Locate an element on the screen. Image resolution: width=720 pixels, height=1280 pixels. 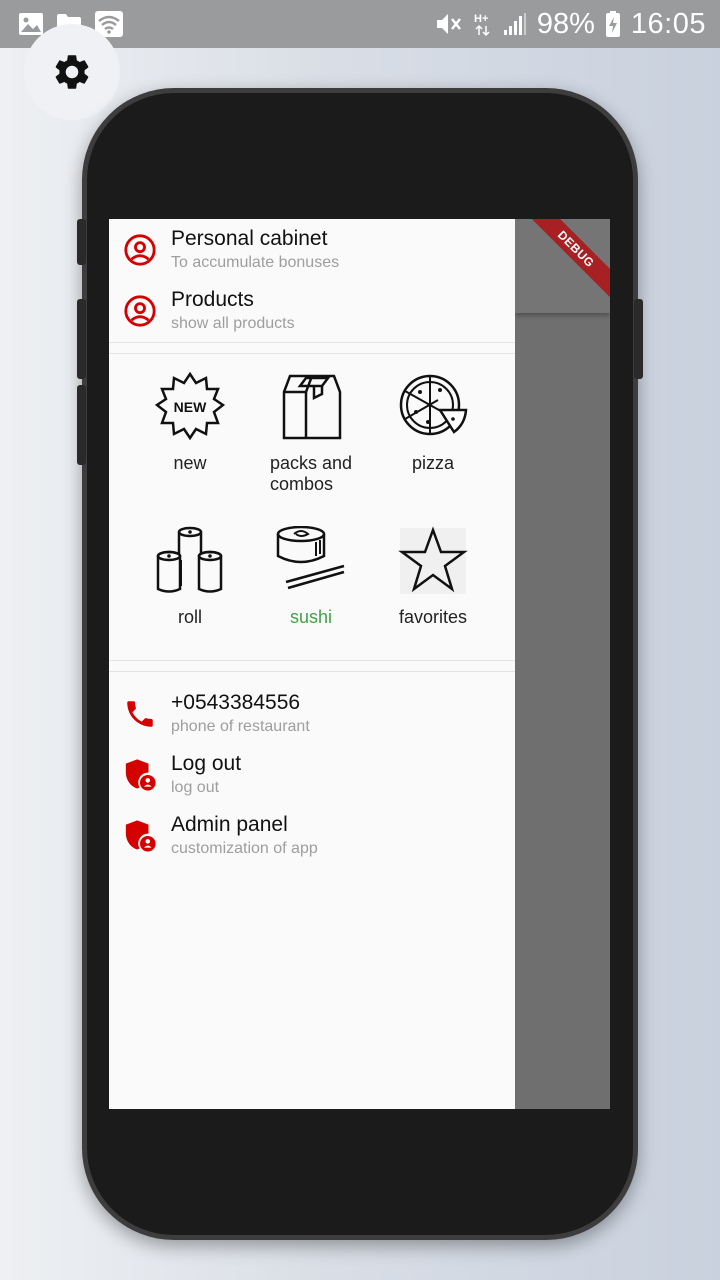
image-icon is located at coordinates (31, 24).